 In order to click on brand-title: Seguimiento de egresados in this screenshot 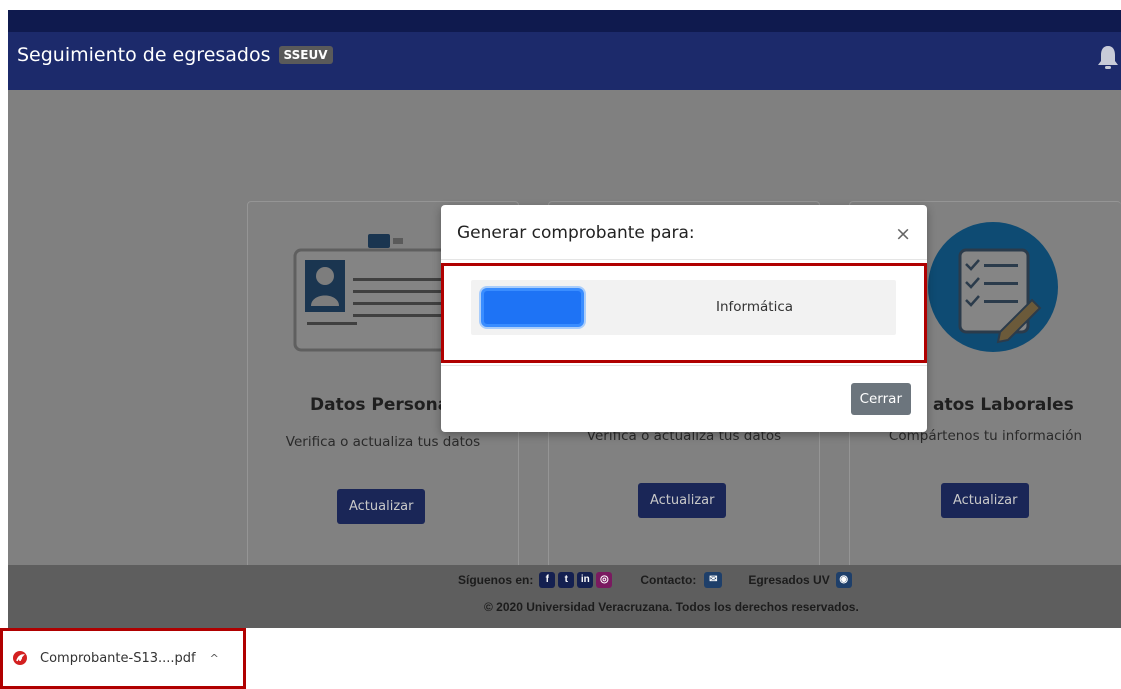, I will do `click(144, 55)`.